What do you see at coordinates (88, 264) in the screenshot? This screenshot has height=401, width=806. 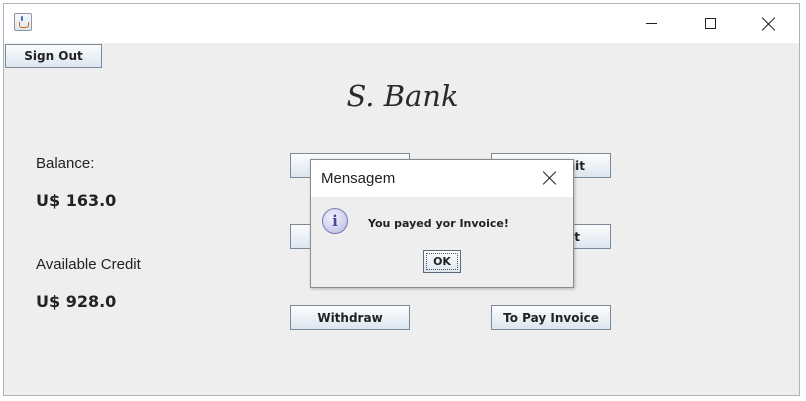 I see `credit-label: Available Credit` at bounding box center [88, 264].